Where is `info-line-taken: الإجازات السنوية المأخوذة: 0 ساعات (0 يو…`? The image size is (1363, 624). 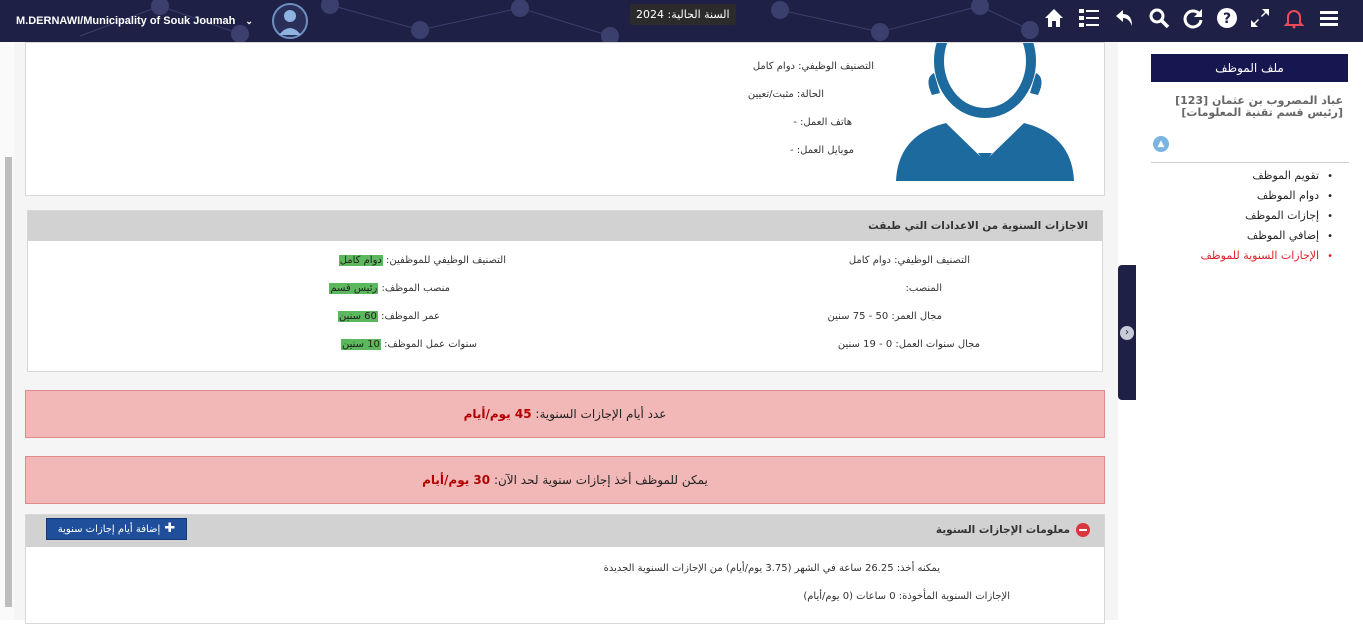 info-line-taken: الإجازات السنوية المأخوذة: 0 ساعات (0 يو… is located at coordinates (906, 596).